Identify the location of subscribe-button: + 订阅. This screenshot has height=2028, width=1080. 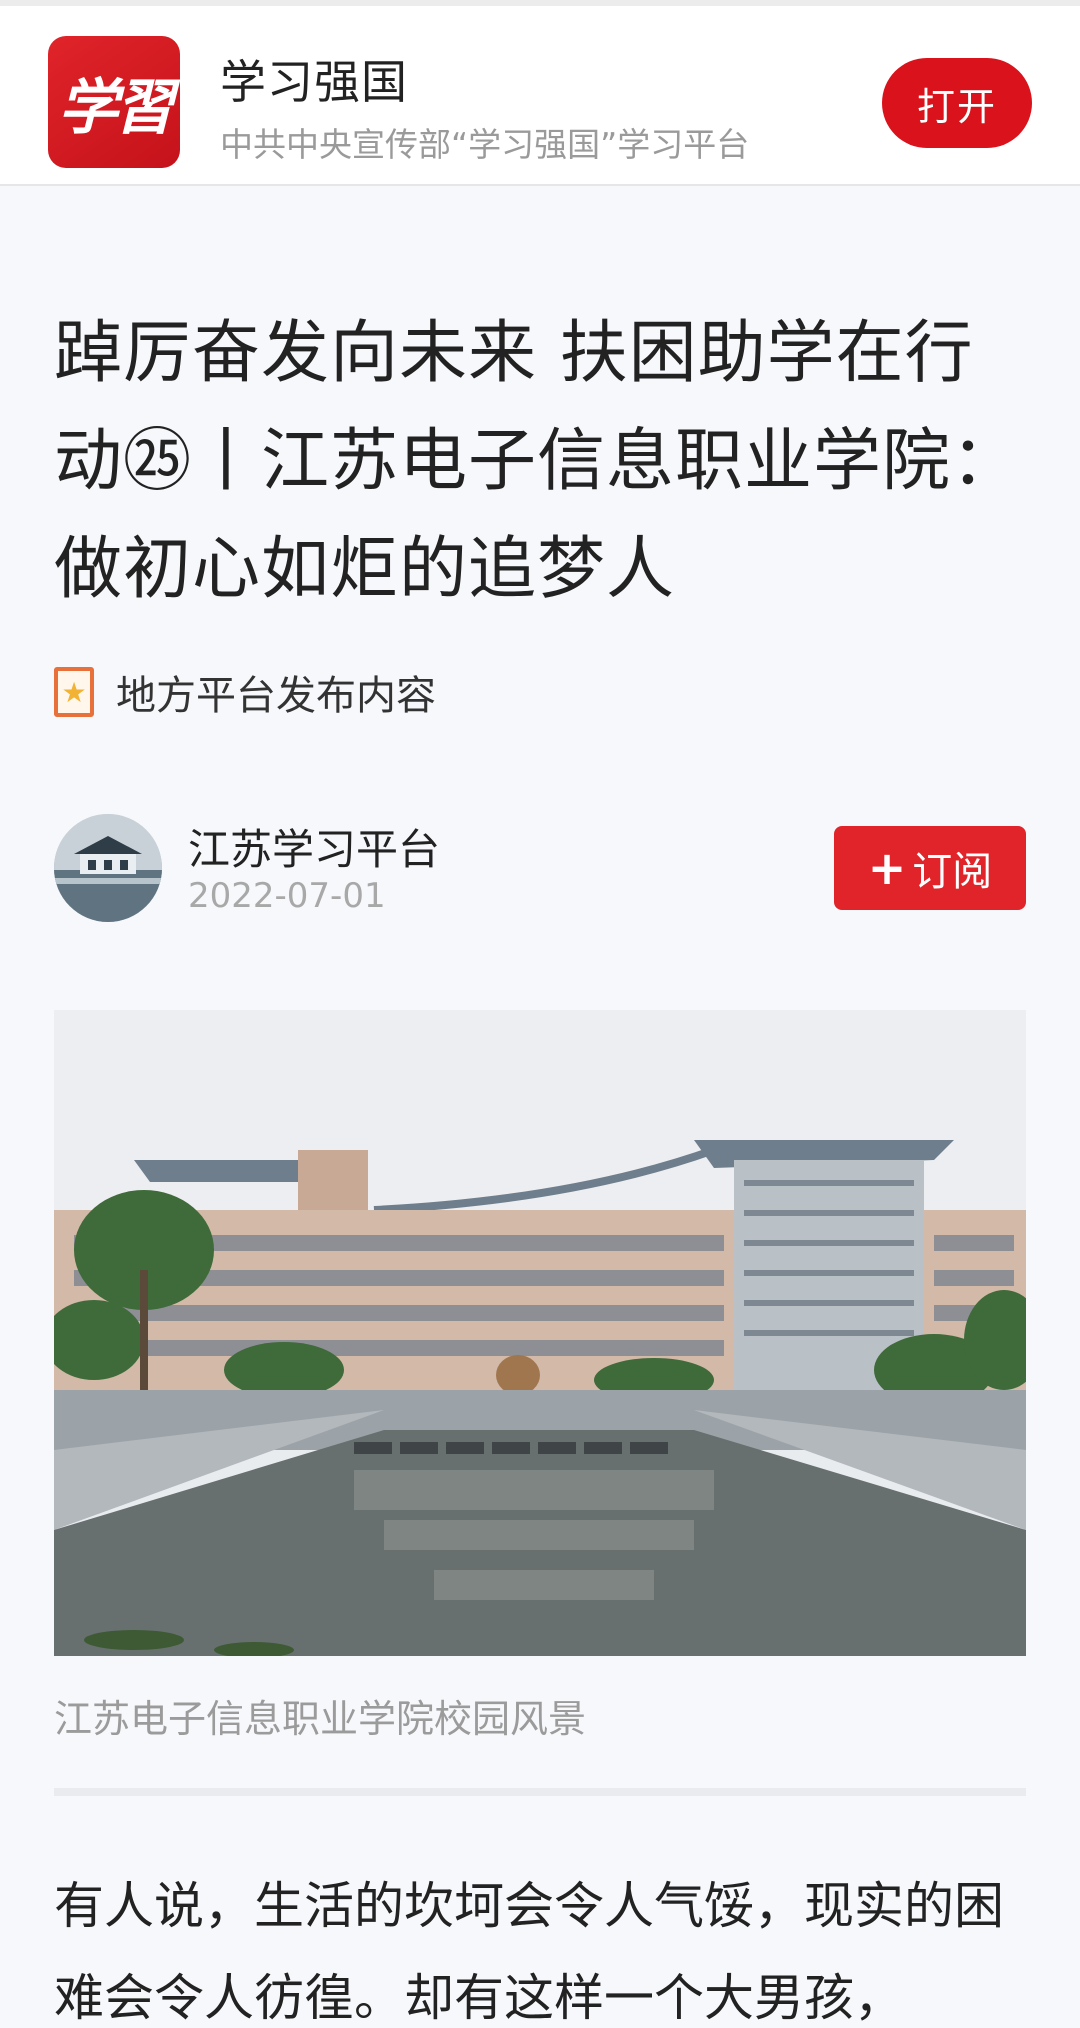
(930, 868).